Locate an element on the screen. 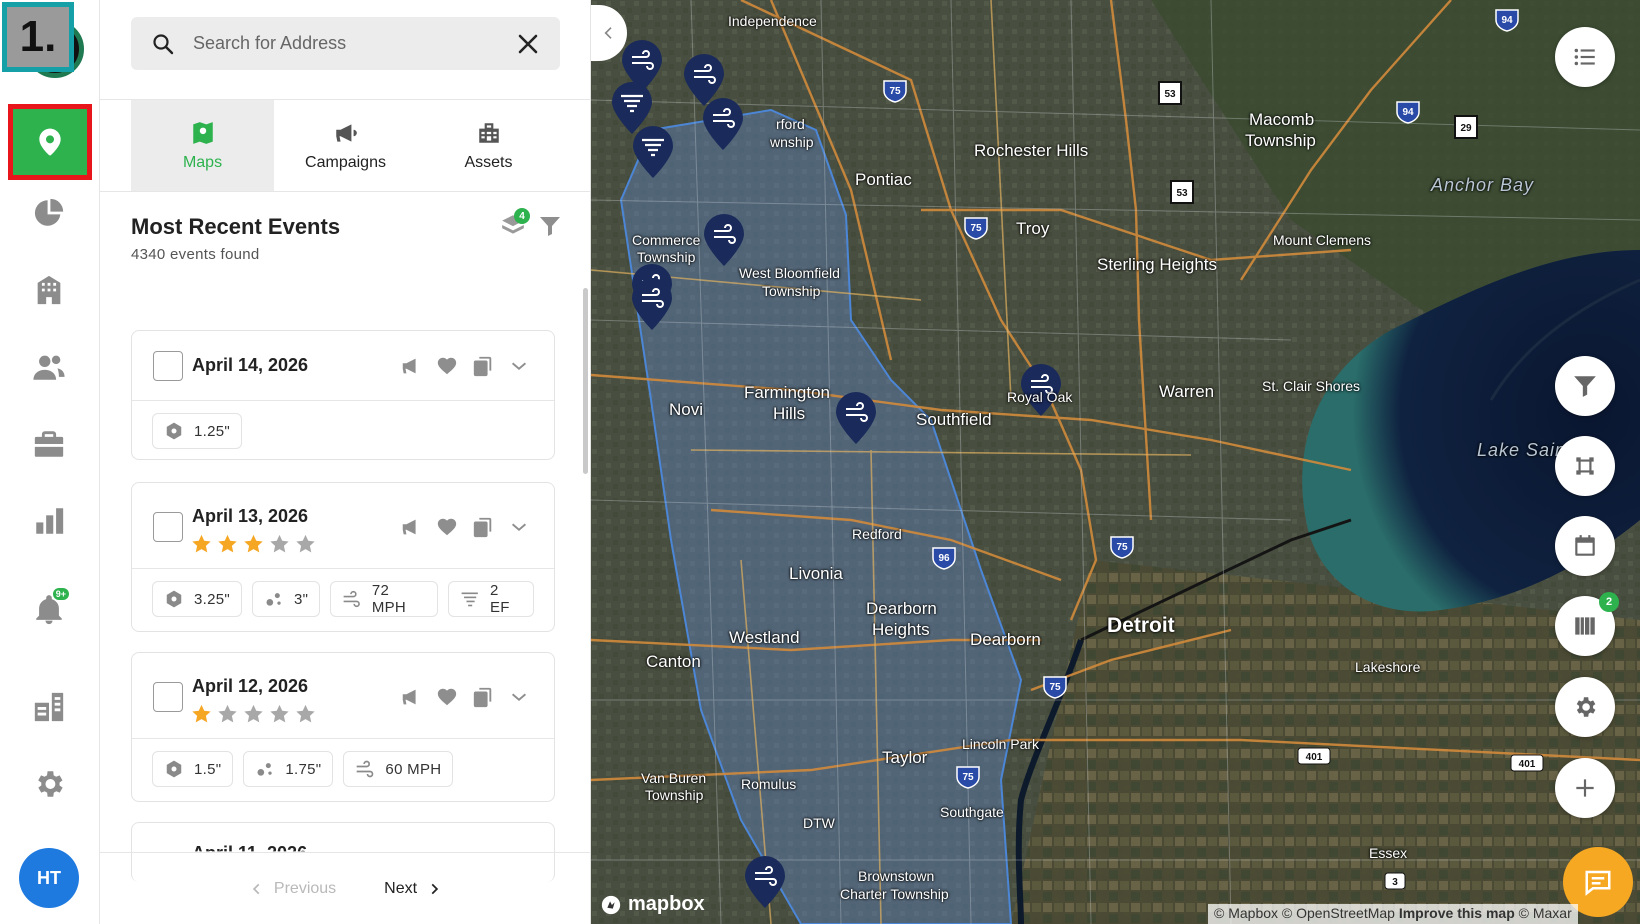  user-avatar: HT is located at coordinates (49, 878).